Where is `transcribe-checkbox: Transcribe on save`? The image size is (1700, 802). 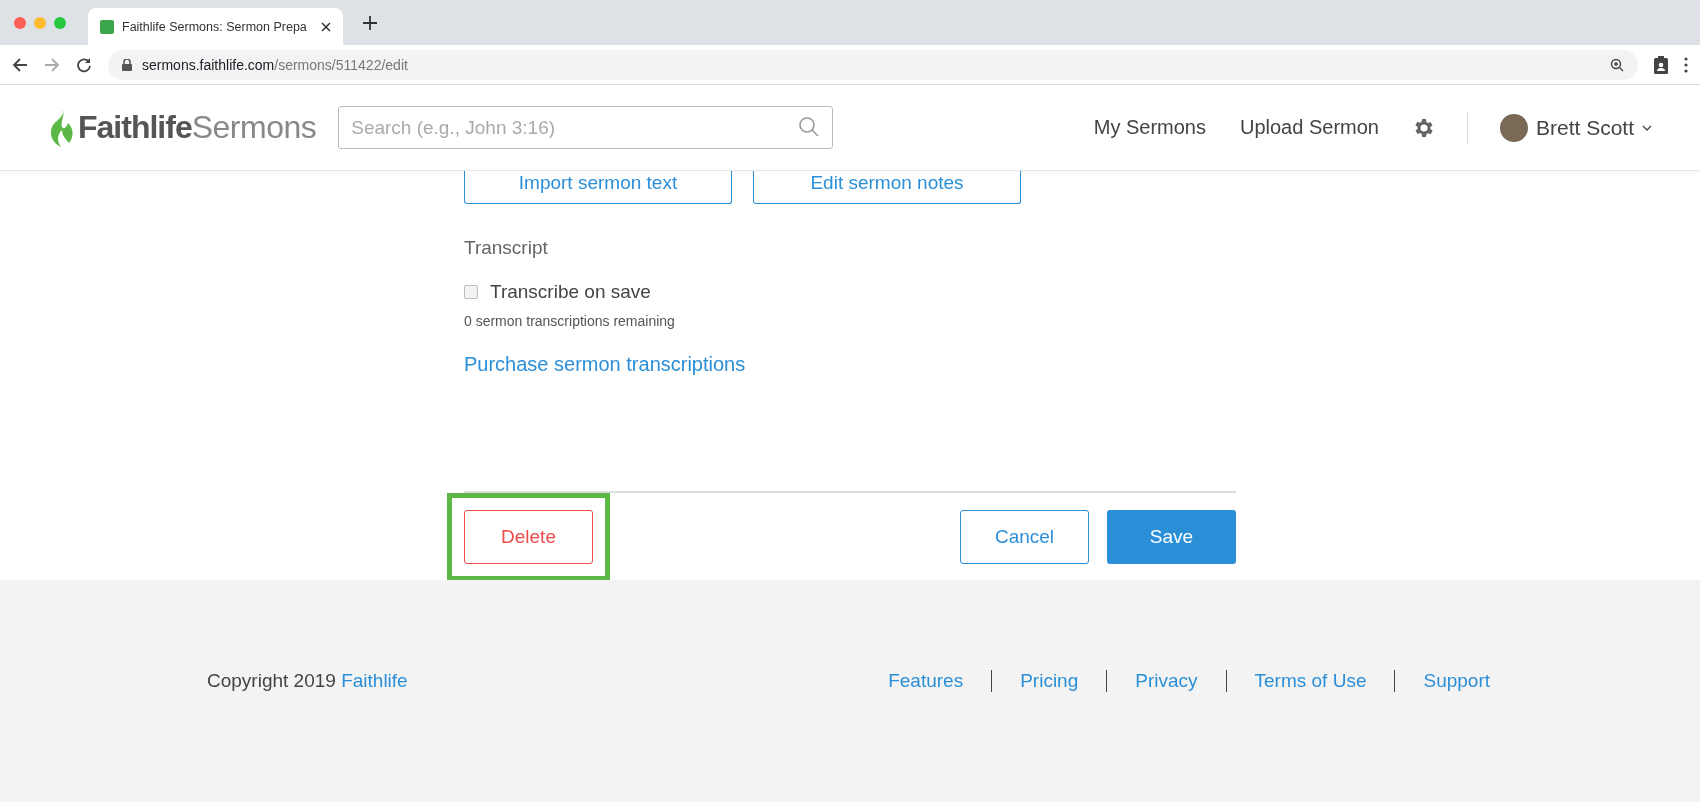
transcribe-checkbox: Transcribe on save is located at coordinates (850, 292).